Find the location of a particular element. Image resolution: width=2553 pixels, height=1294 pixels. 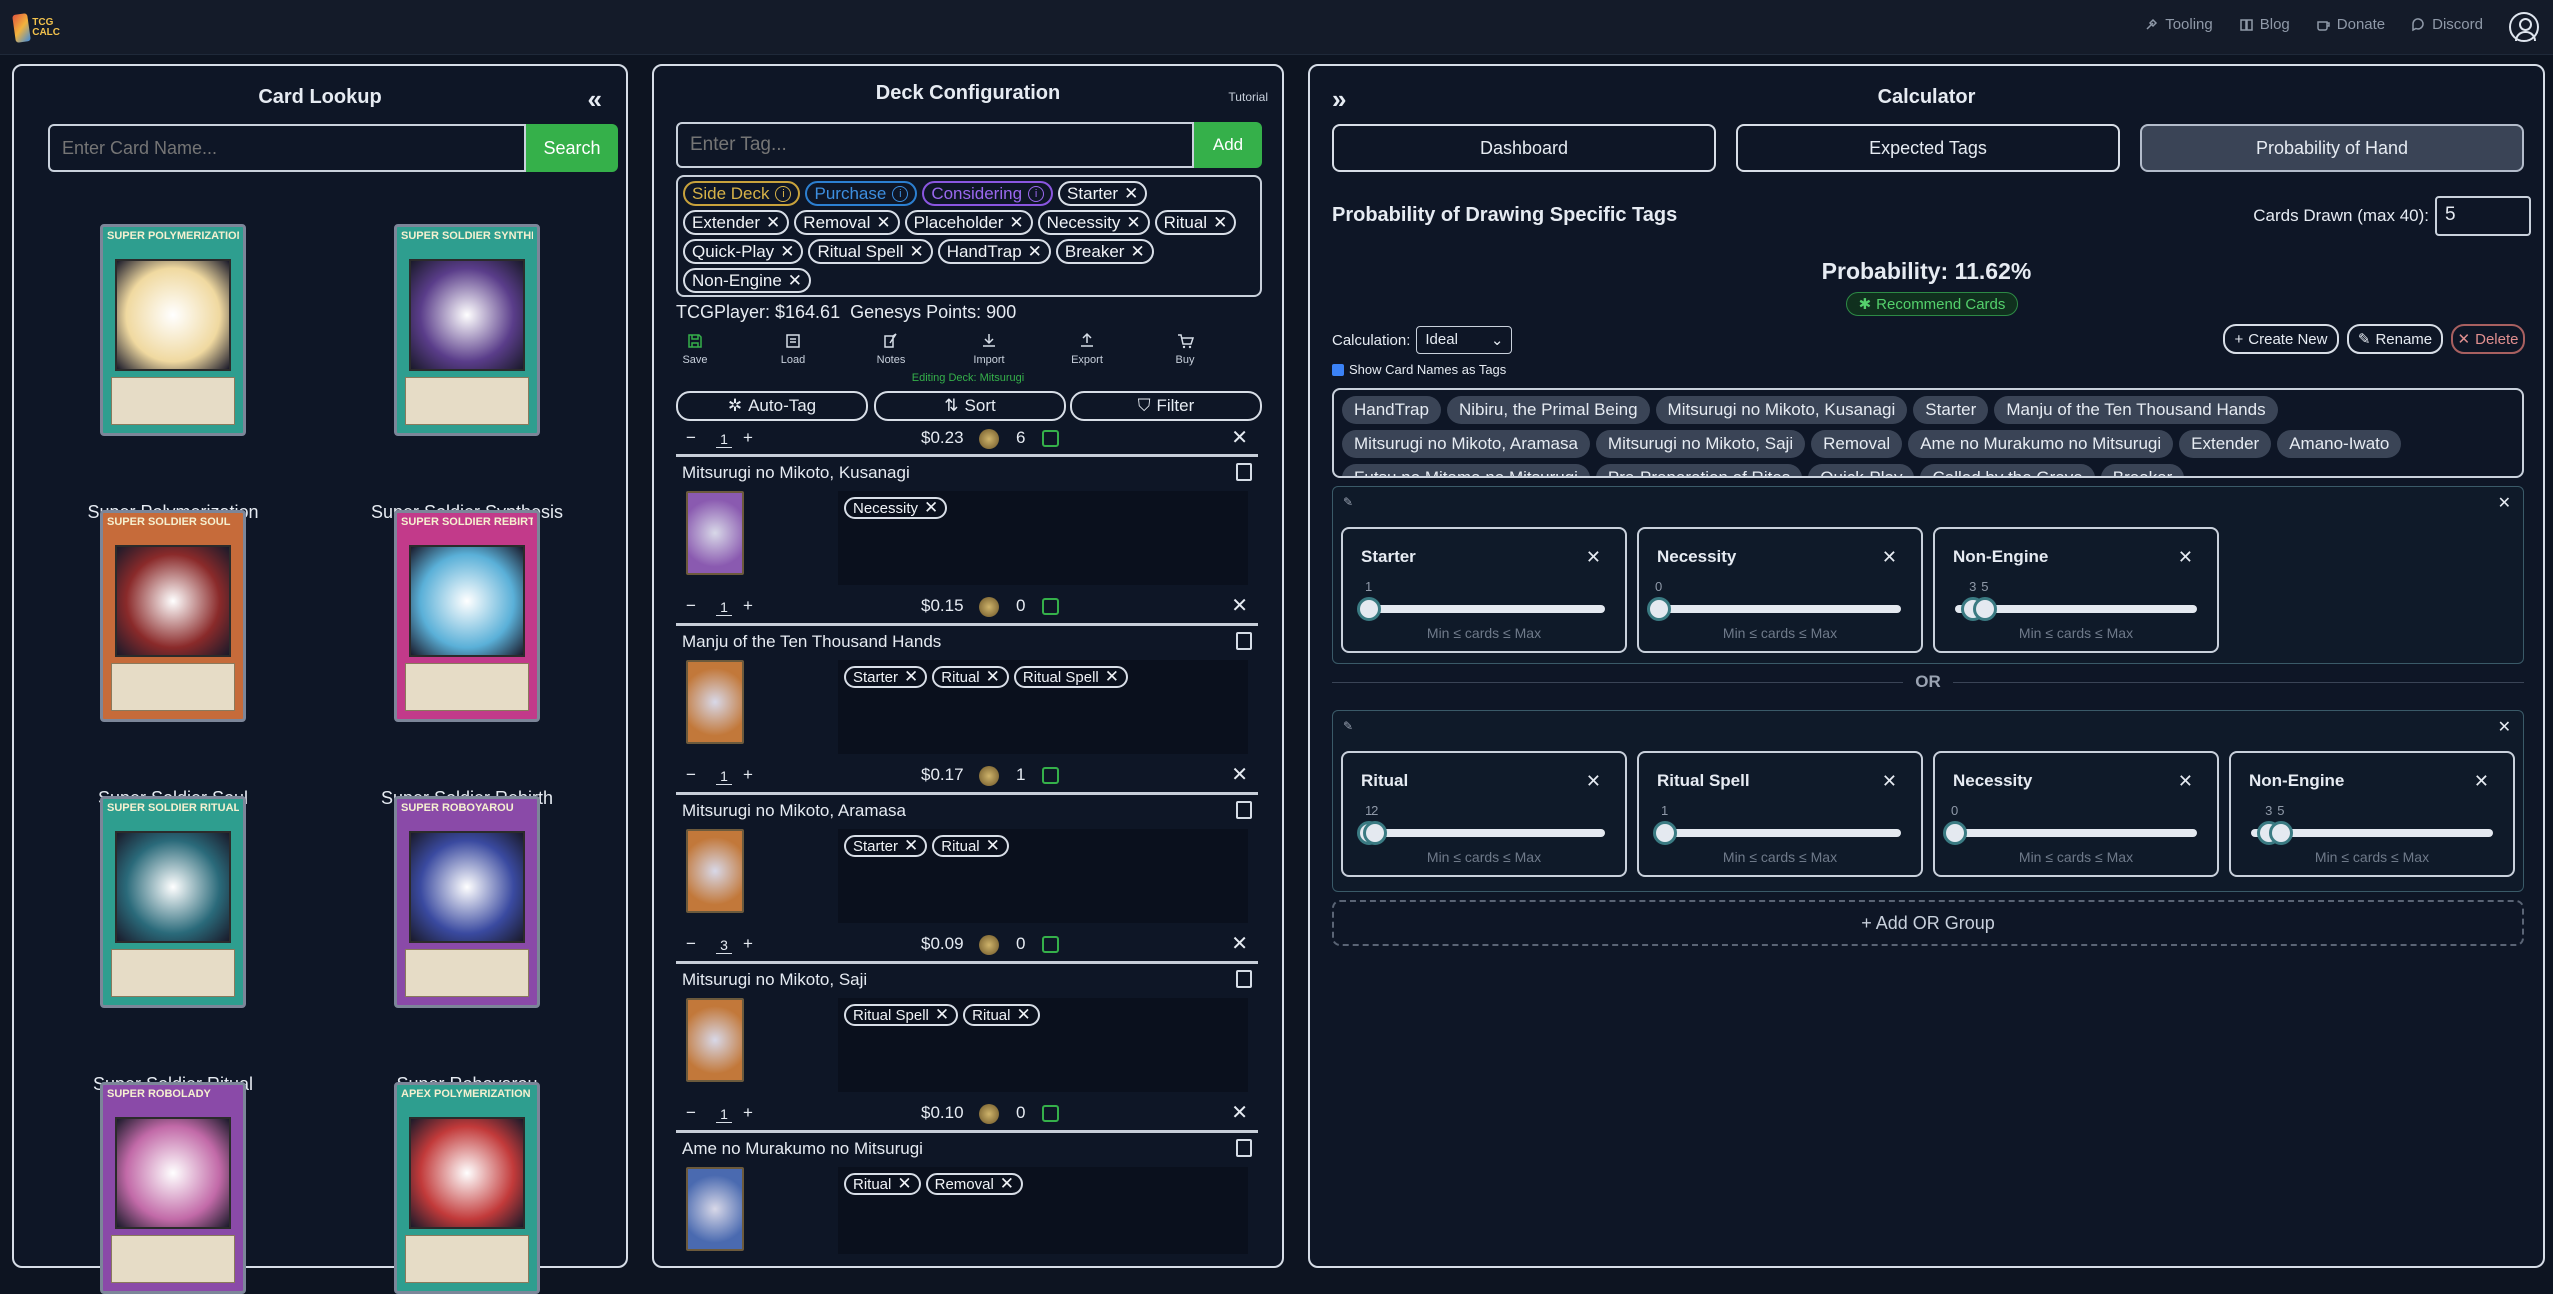

tag-chip-breaker: Breaker ✕ is located at coordinates (1104, 251).